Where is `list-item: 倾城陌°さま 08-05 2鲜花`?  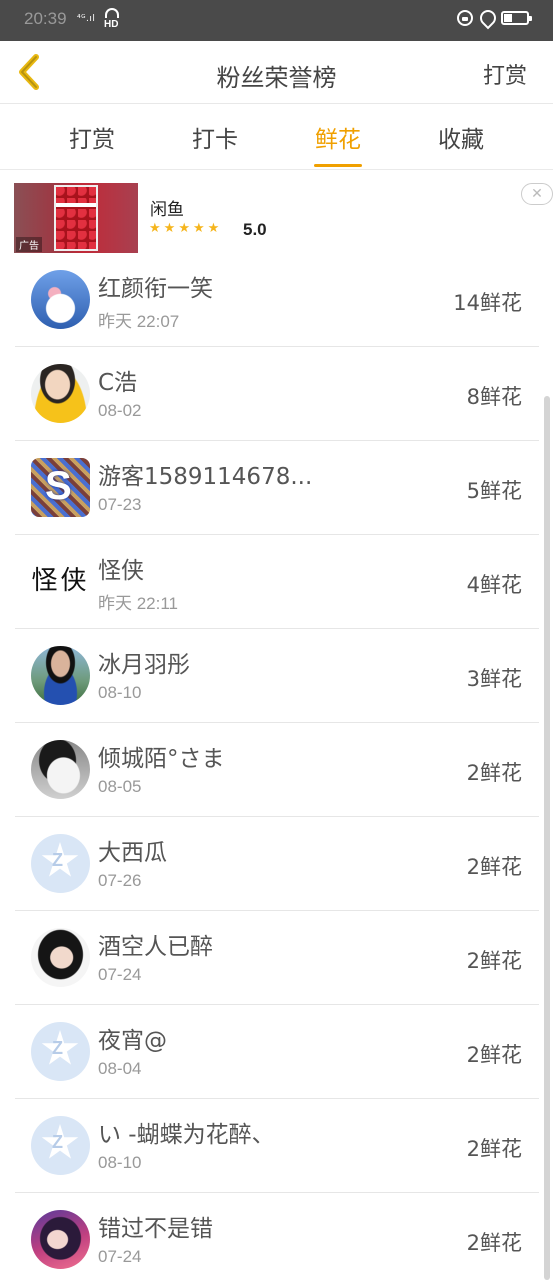 list-item: 倾城陌°さま 08-05 2鲜花 is located at coordinates (277, 770).